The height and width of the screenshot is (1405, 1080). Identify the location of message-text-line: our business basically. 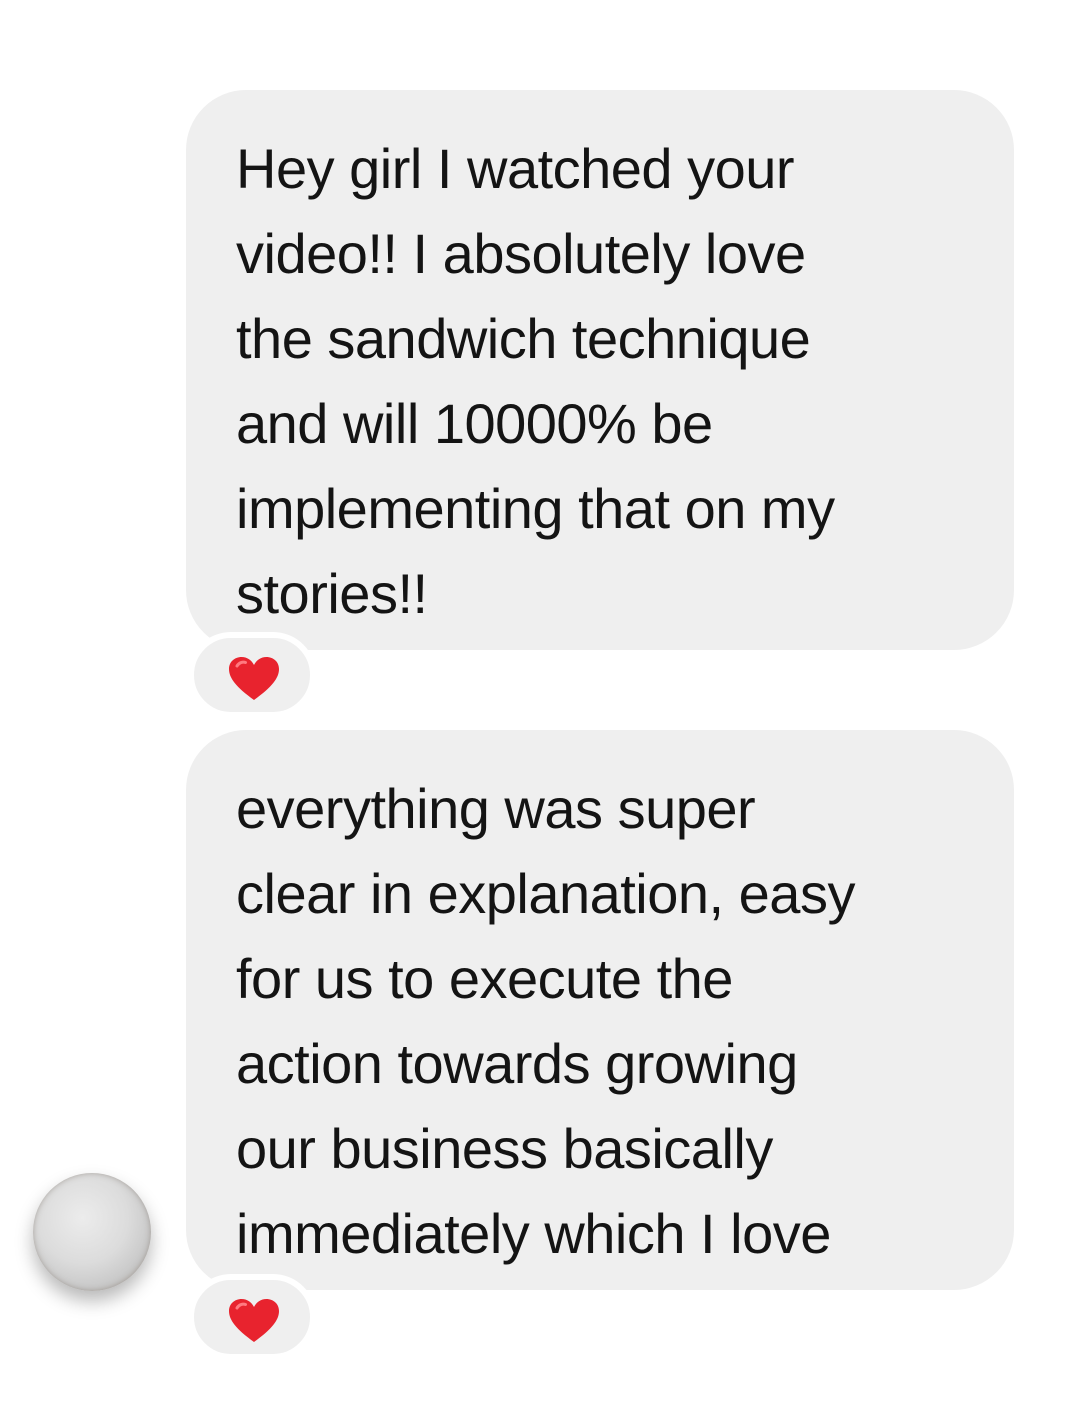
(504, 1148).